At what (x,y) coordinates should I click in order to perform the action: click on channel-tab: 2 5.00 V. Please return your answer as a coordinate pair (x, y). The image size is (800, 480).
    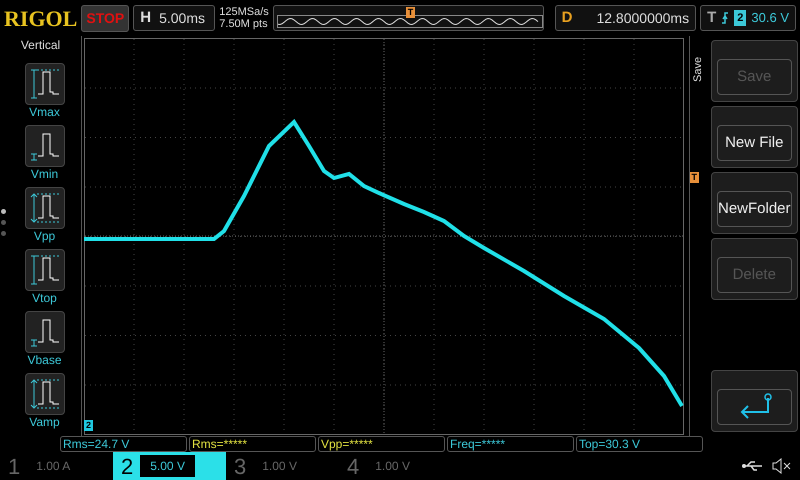
    Looking at the image, I should click on (169, 466).